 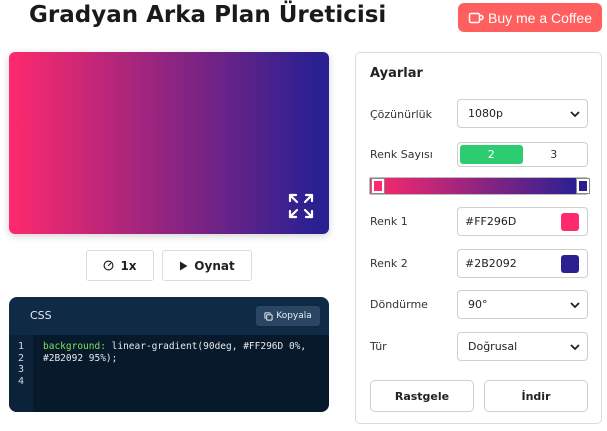 I want to click on code-property: background:, so click(x=74, y=346).